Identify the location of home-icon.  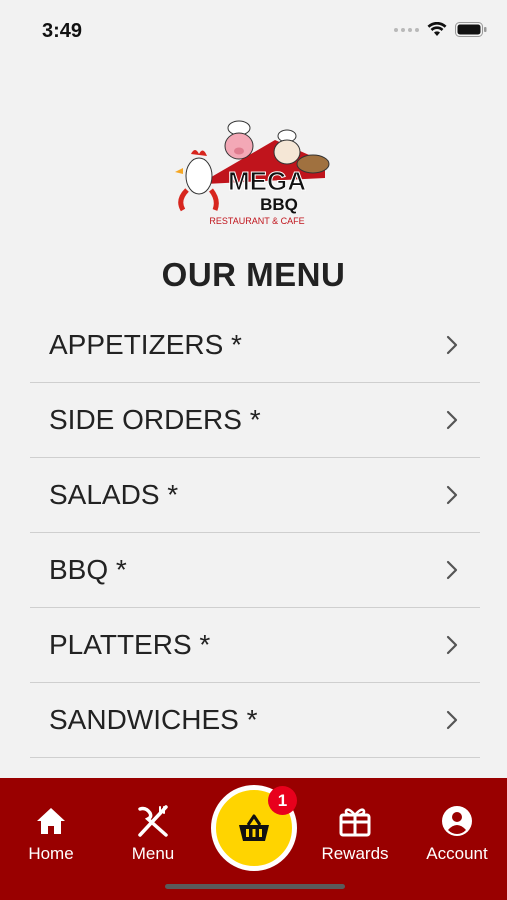
(51, 821).